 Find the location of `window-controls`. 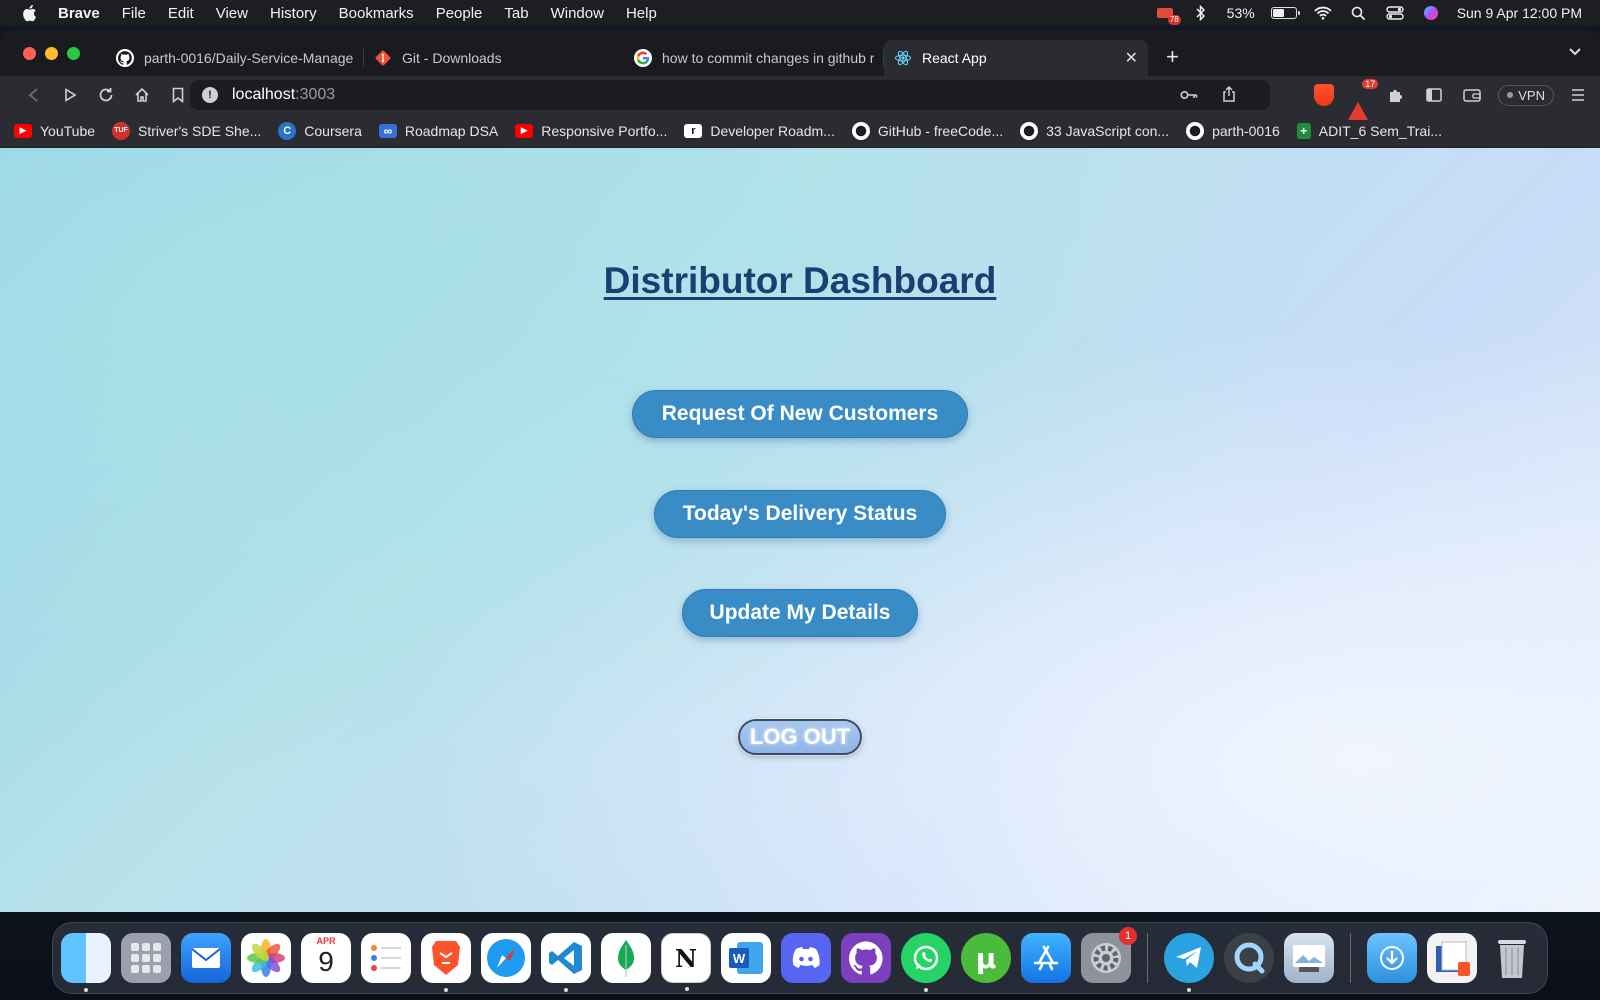

window-controls is located at coordinates (51, 53).